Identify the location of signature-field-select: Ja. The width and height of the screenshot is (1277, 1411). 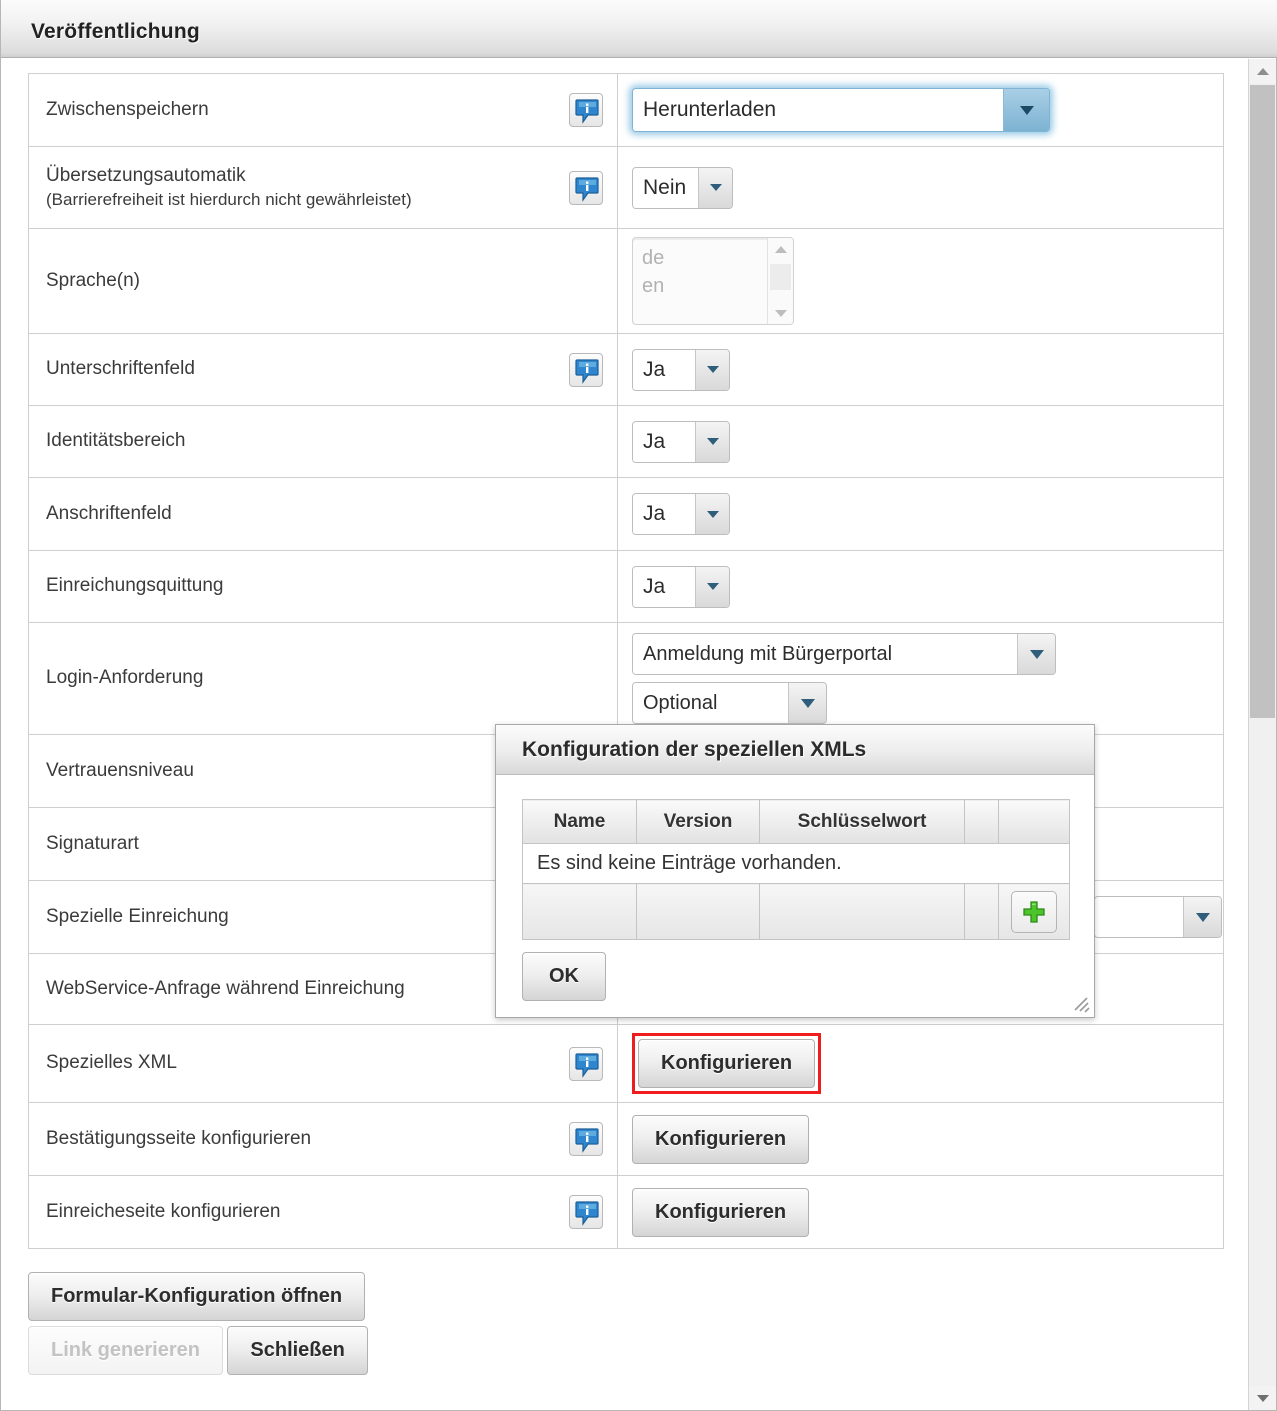
(681, 369).